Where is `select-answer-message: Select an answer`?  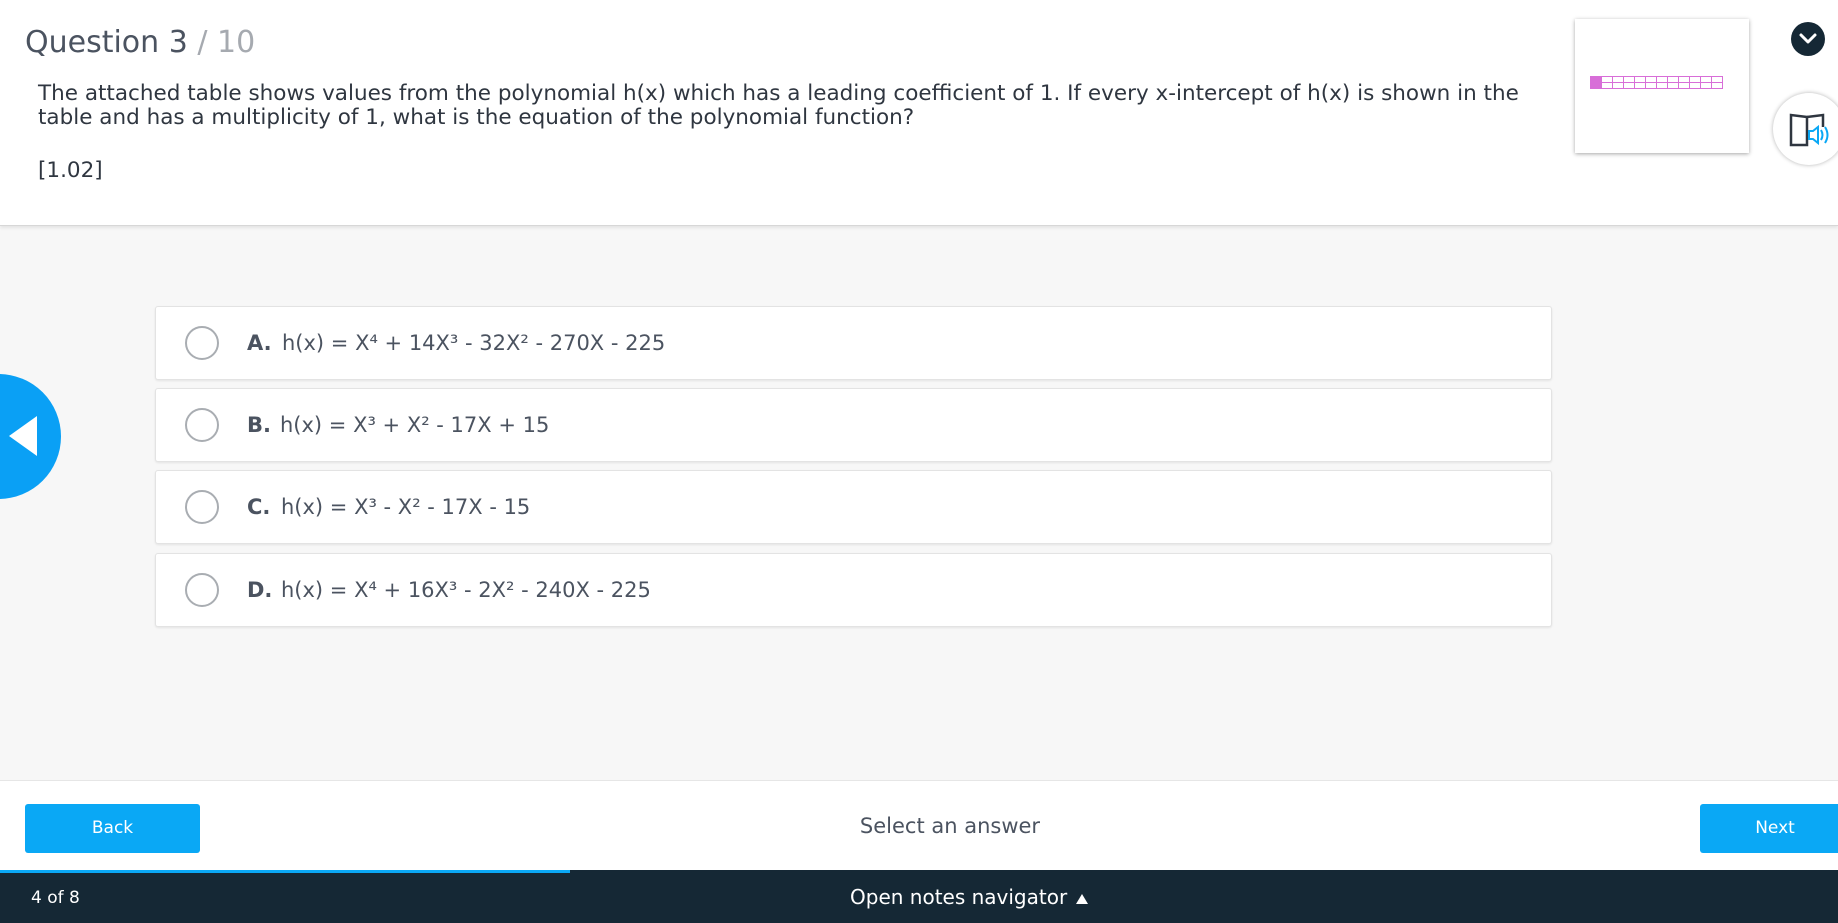
select-answer-message: Select an answer is located at coordinates (950, 826).